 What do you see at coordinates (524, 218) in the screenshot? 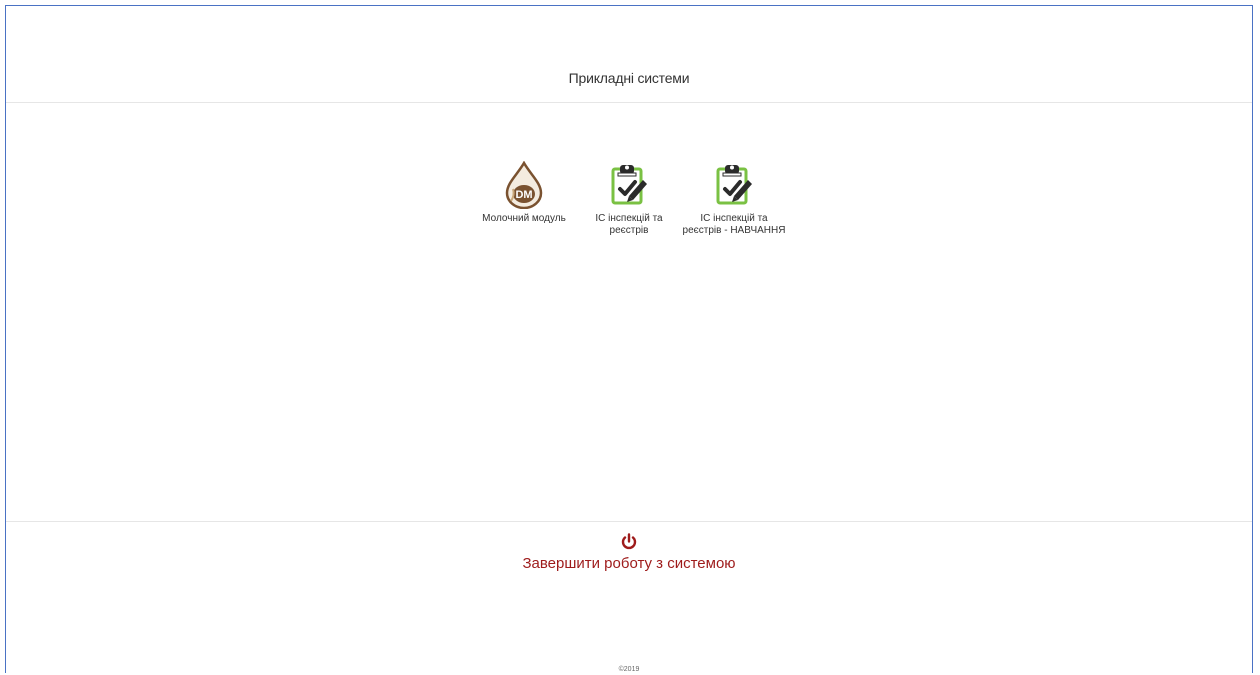
I see `app-label: Молочний модуль` at bounding box center [524, 218].